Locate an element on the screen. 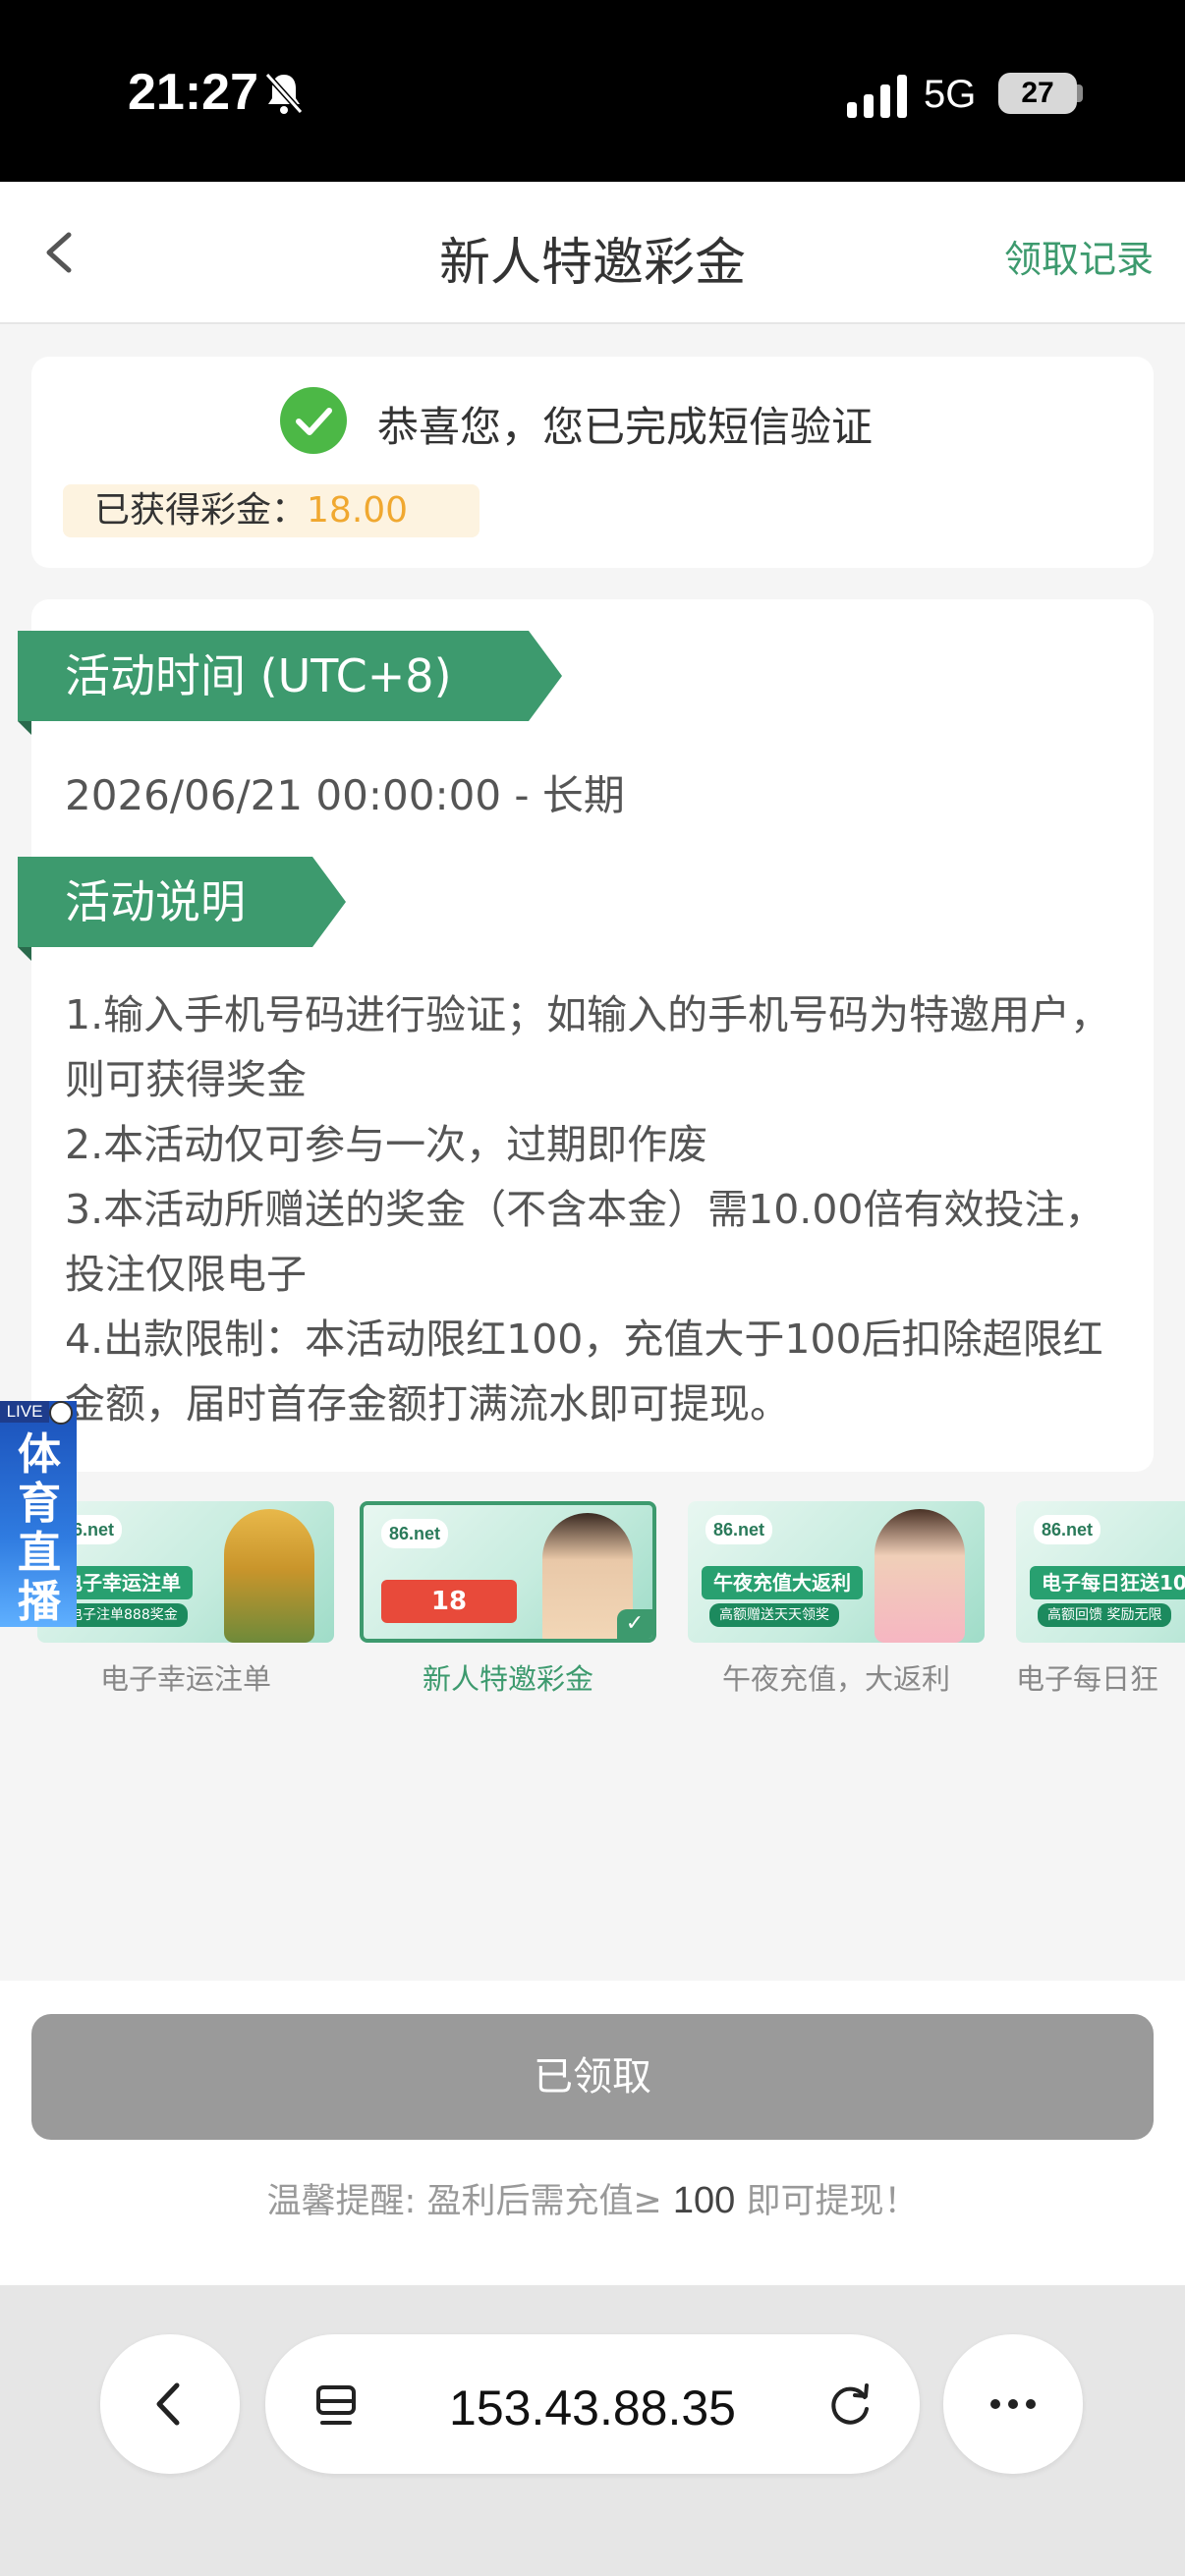 The height and width of the screenshot is (2576, 1185). promo-item-active: 86.net 18 ✓ 新人特邀彩金 is located at coordinates (508, 1599).